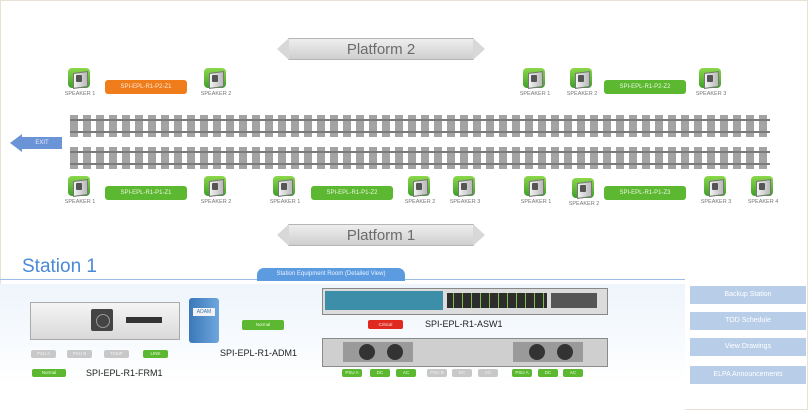 The image size is (808, 410). I want to click on tab-equipment-room: Station Equipment Room (Detailed View), so click(331, 274).